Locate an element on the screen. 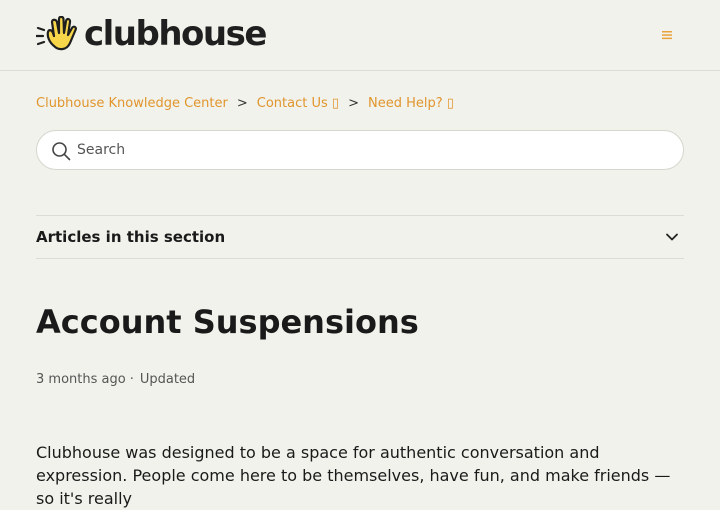 This screenshot has height=510, width=720. clubhouse-logo: clubhouse is located at coordinates (151, 34).